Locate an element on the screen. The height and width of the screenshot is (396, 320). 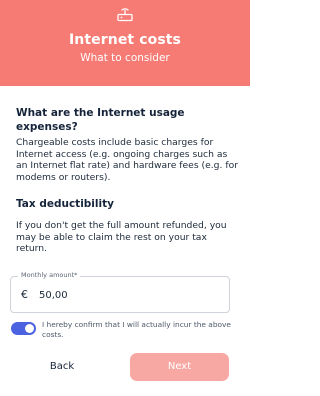
back-button: Back is located at coordinates (62, 367).